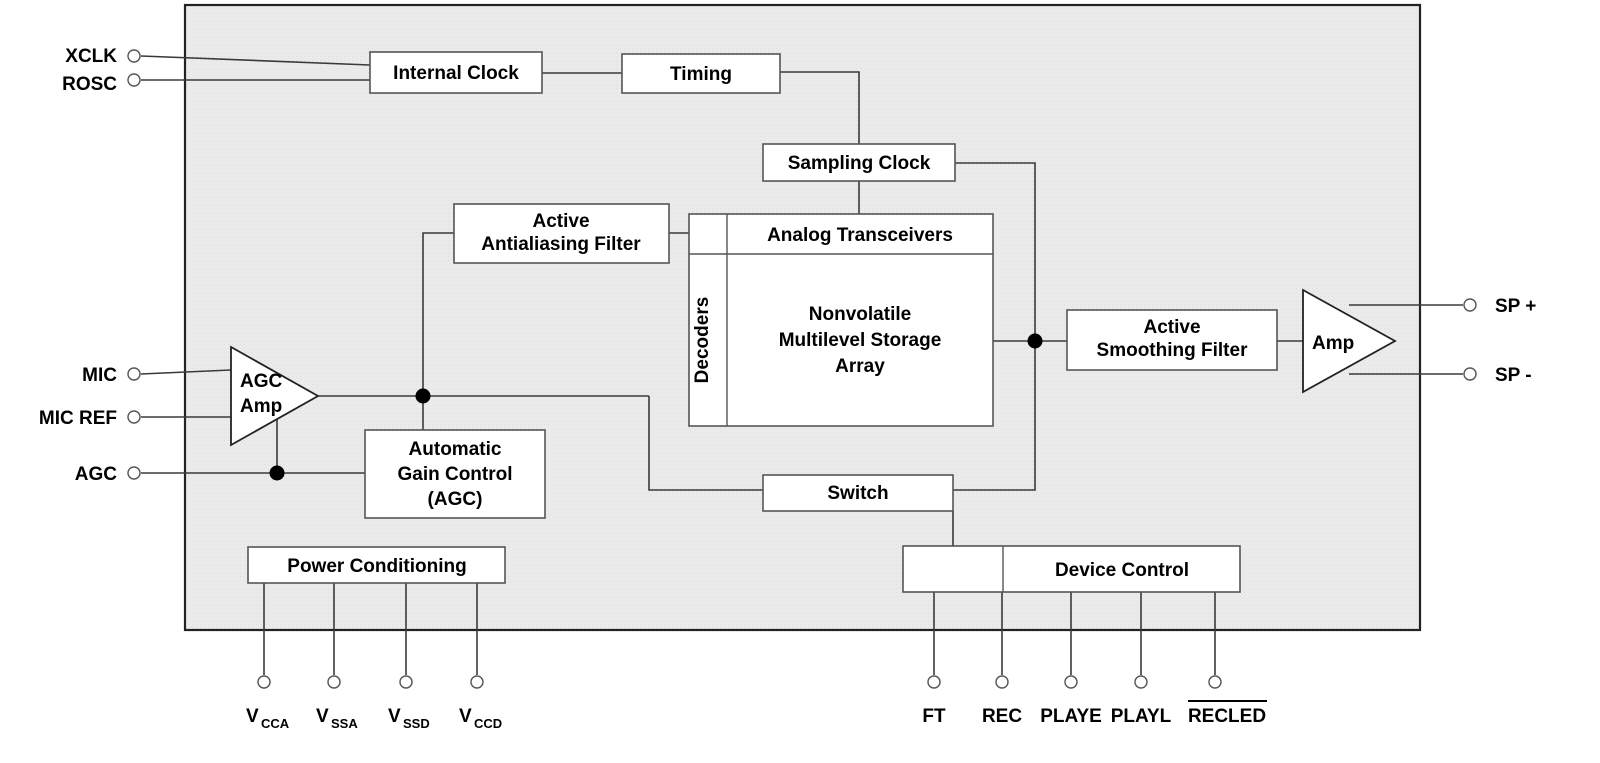 This screenshot has width=1600, height=763. I want to click on block-sampling-clock-label: Sampling Clock, so click(859, 163).